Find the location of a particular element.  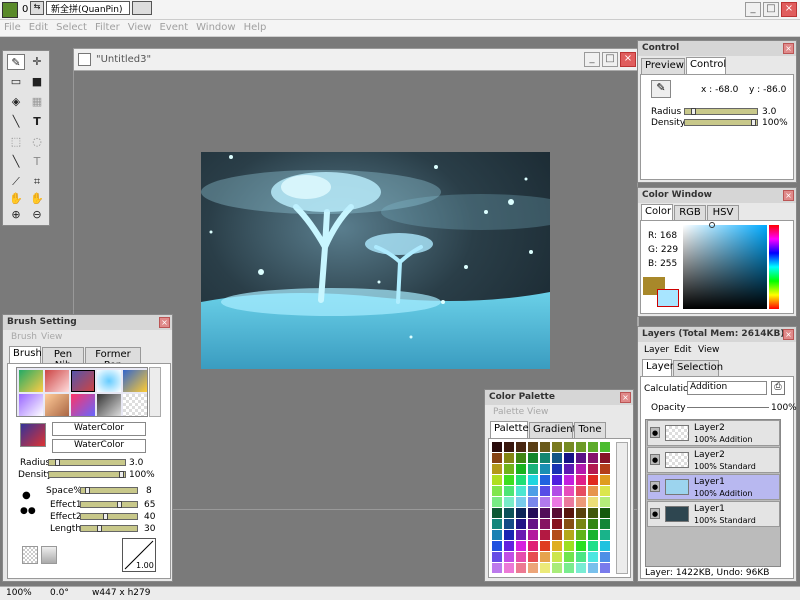

palette-menu-palette: Palette is located at coordinates (508, 412).